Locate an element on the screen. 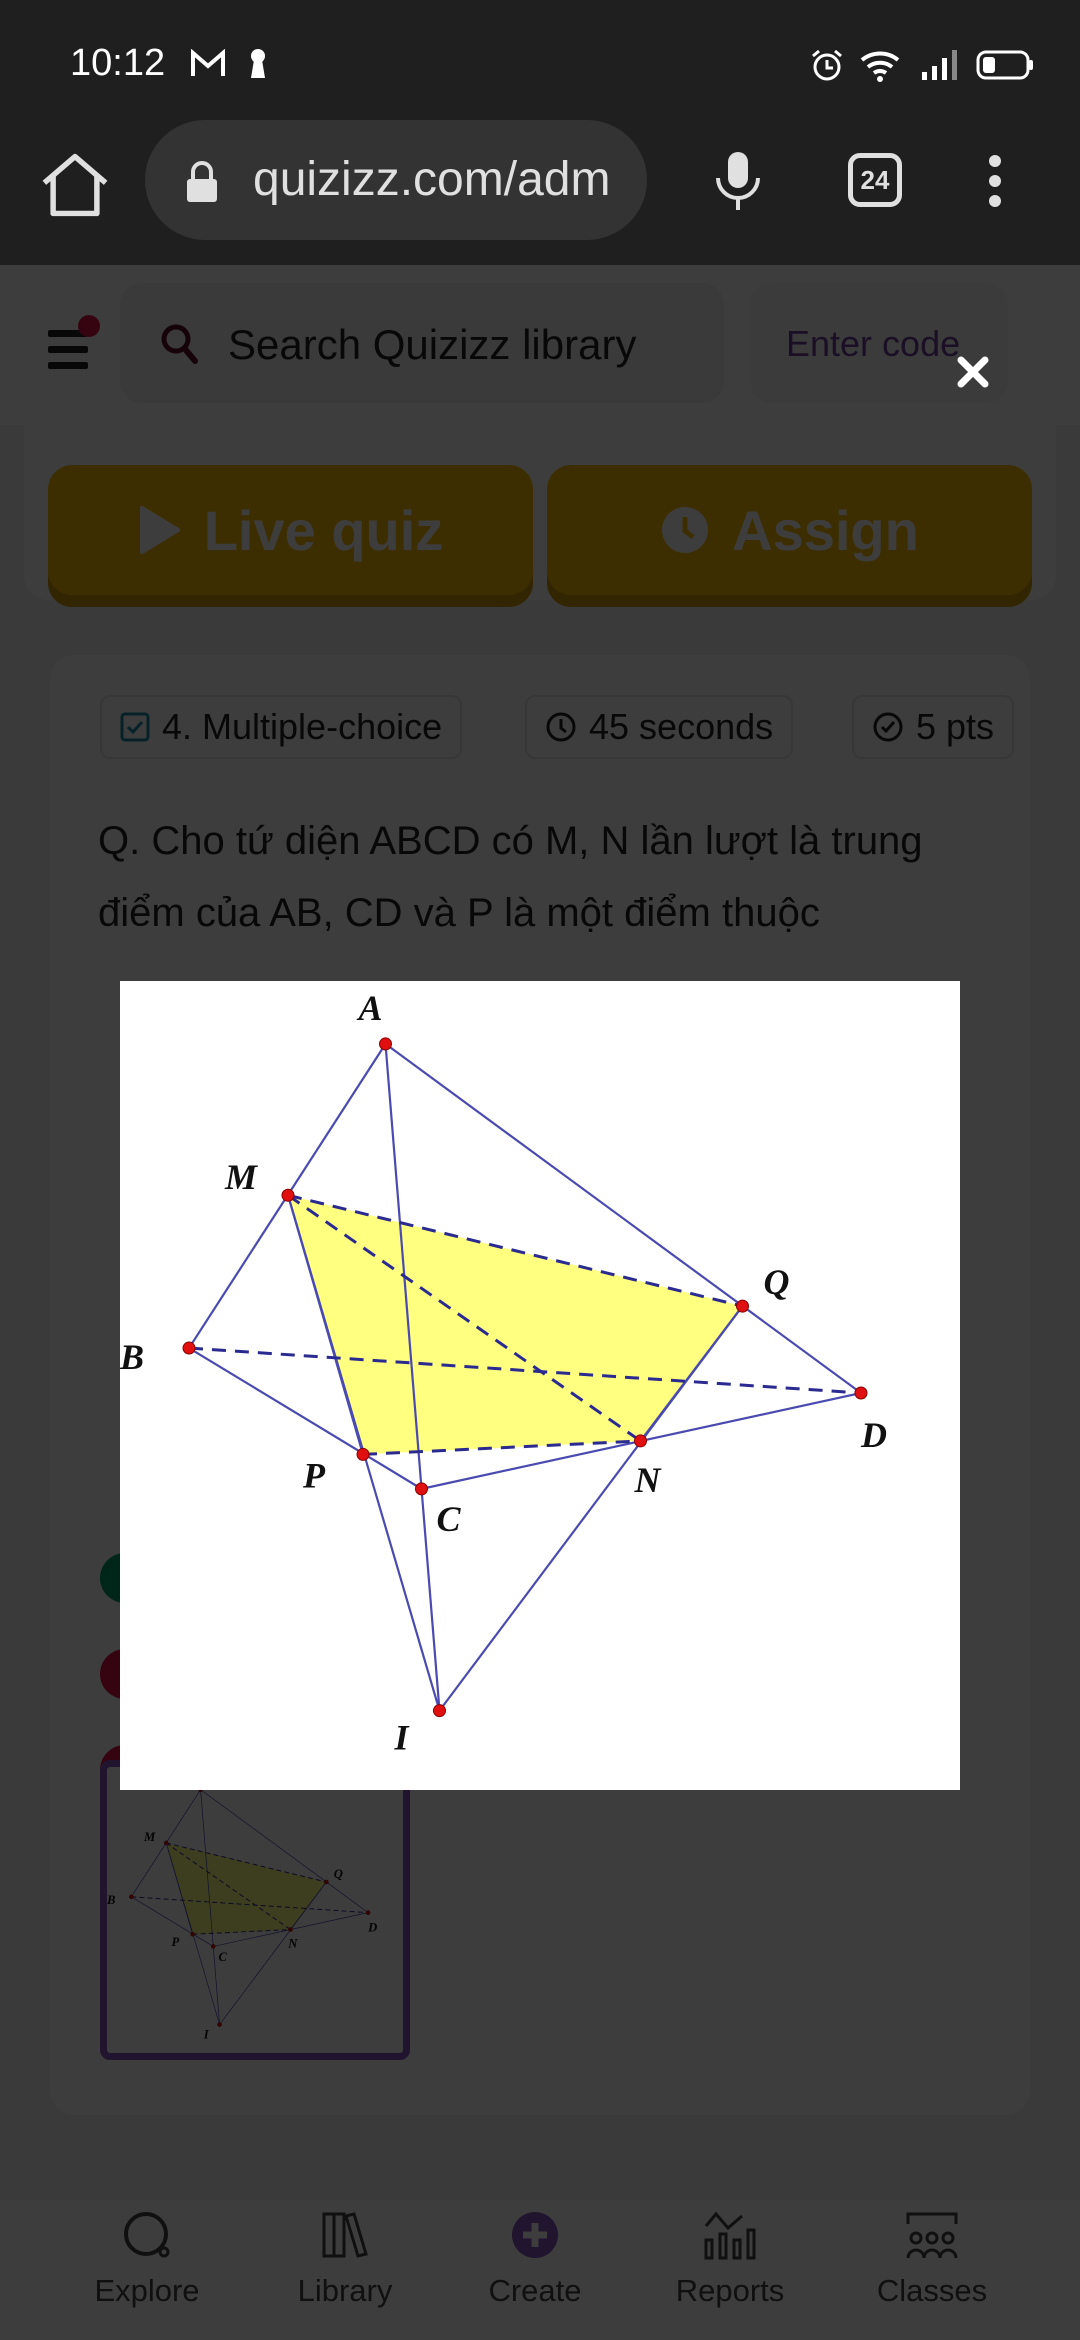 This screenshot has width=1080, height=2340. alarm-icon is located at coordinates (827, 65).